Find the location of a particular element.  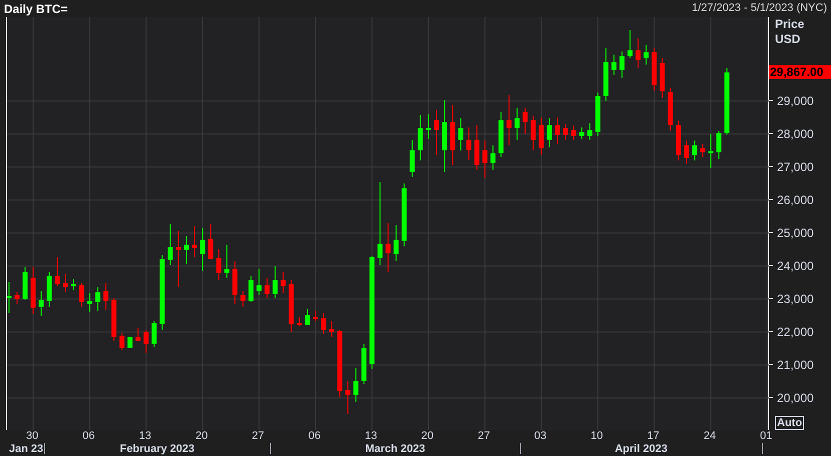

x-tick-label: 24 is located at coordinates (710, 436).